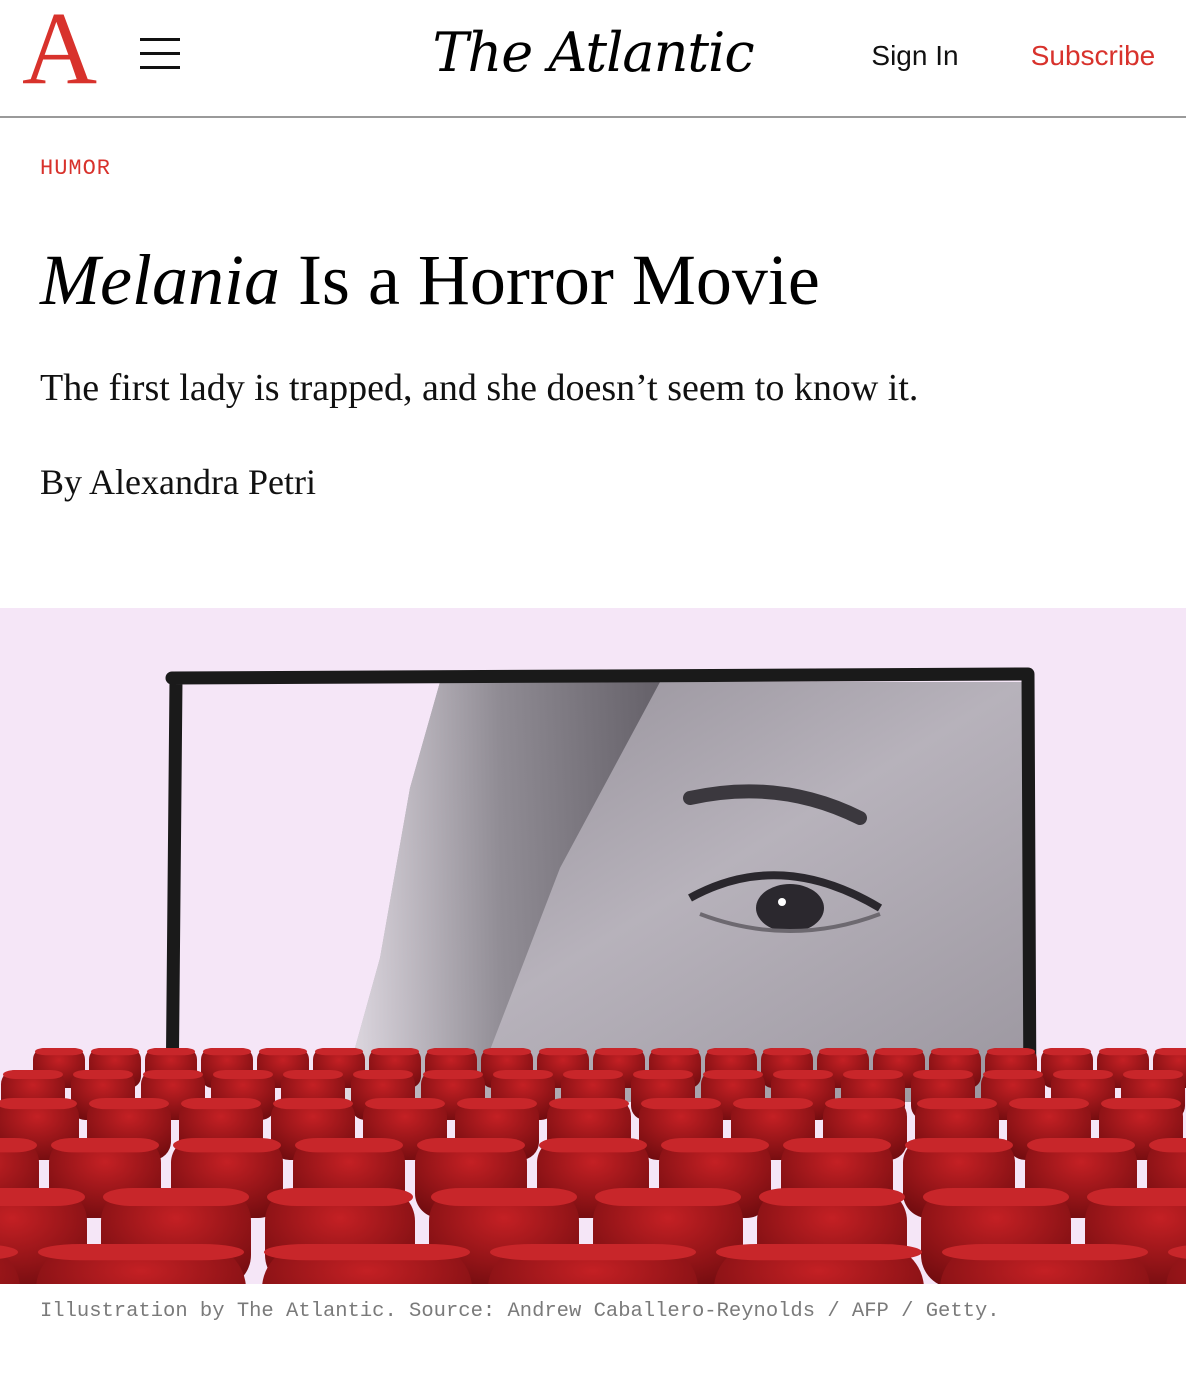 This screenshot has width=1186, height=1388. Describe the element at coordinates (340, 482) in the screenshot. I see `byline: By Alexandra Petri` at that location.